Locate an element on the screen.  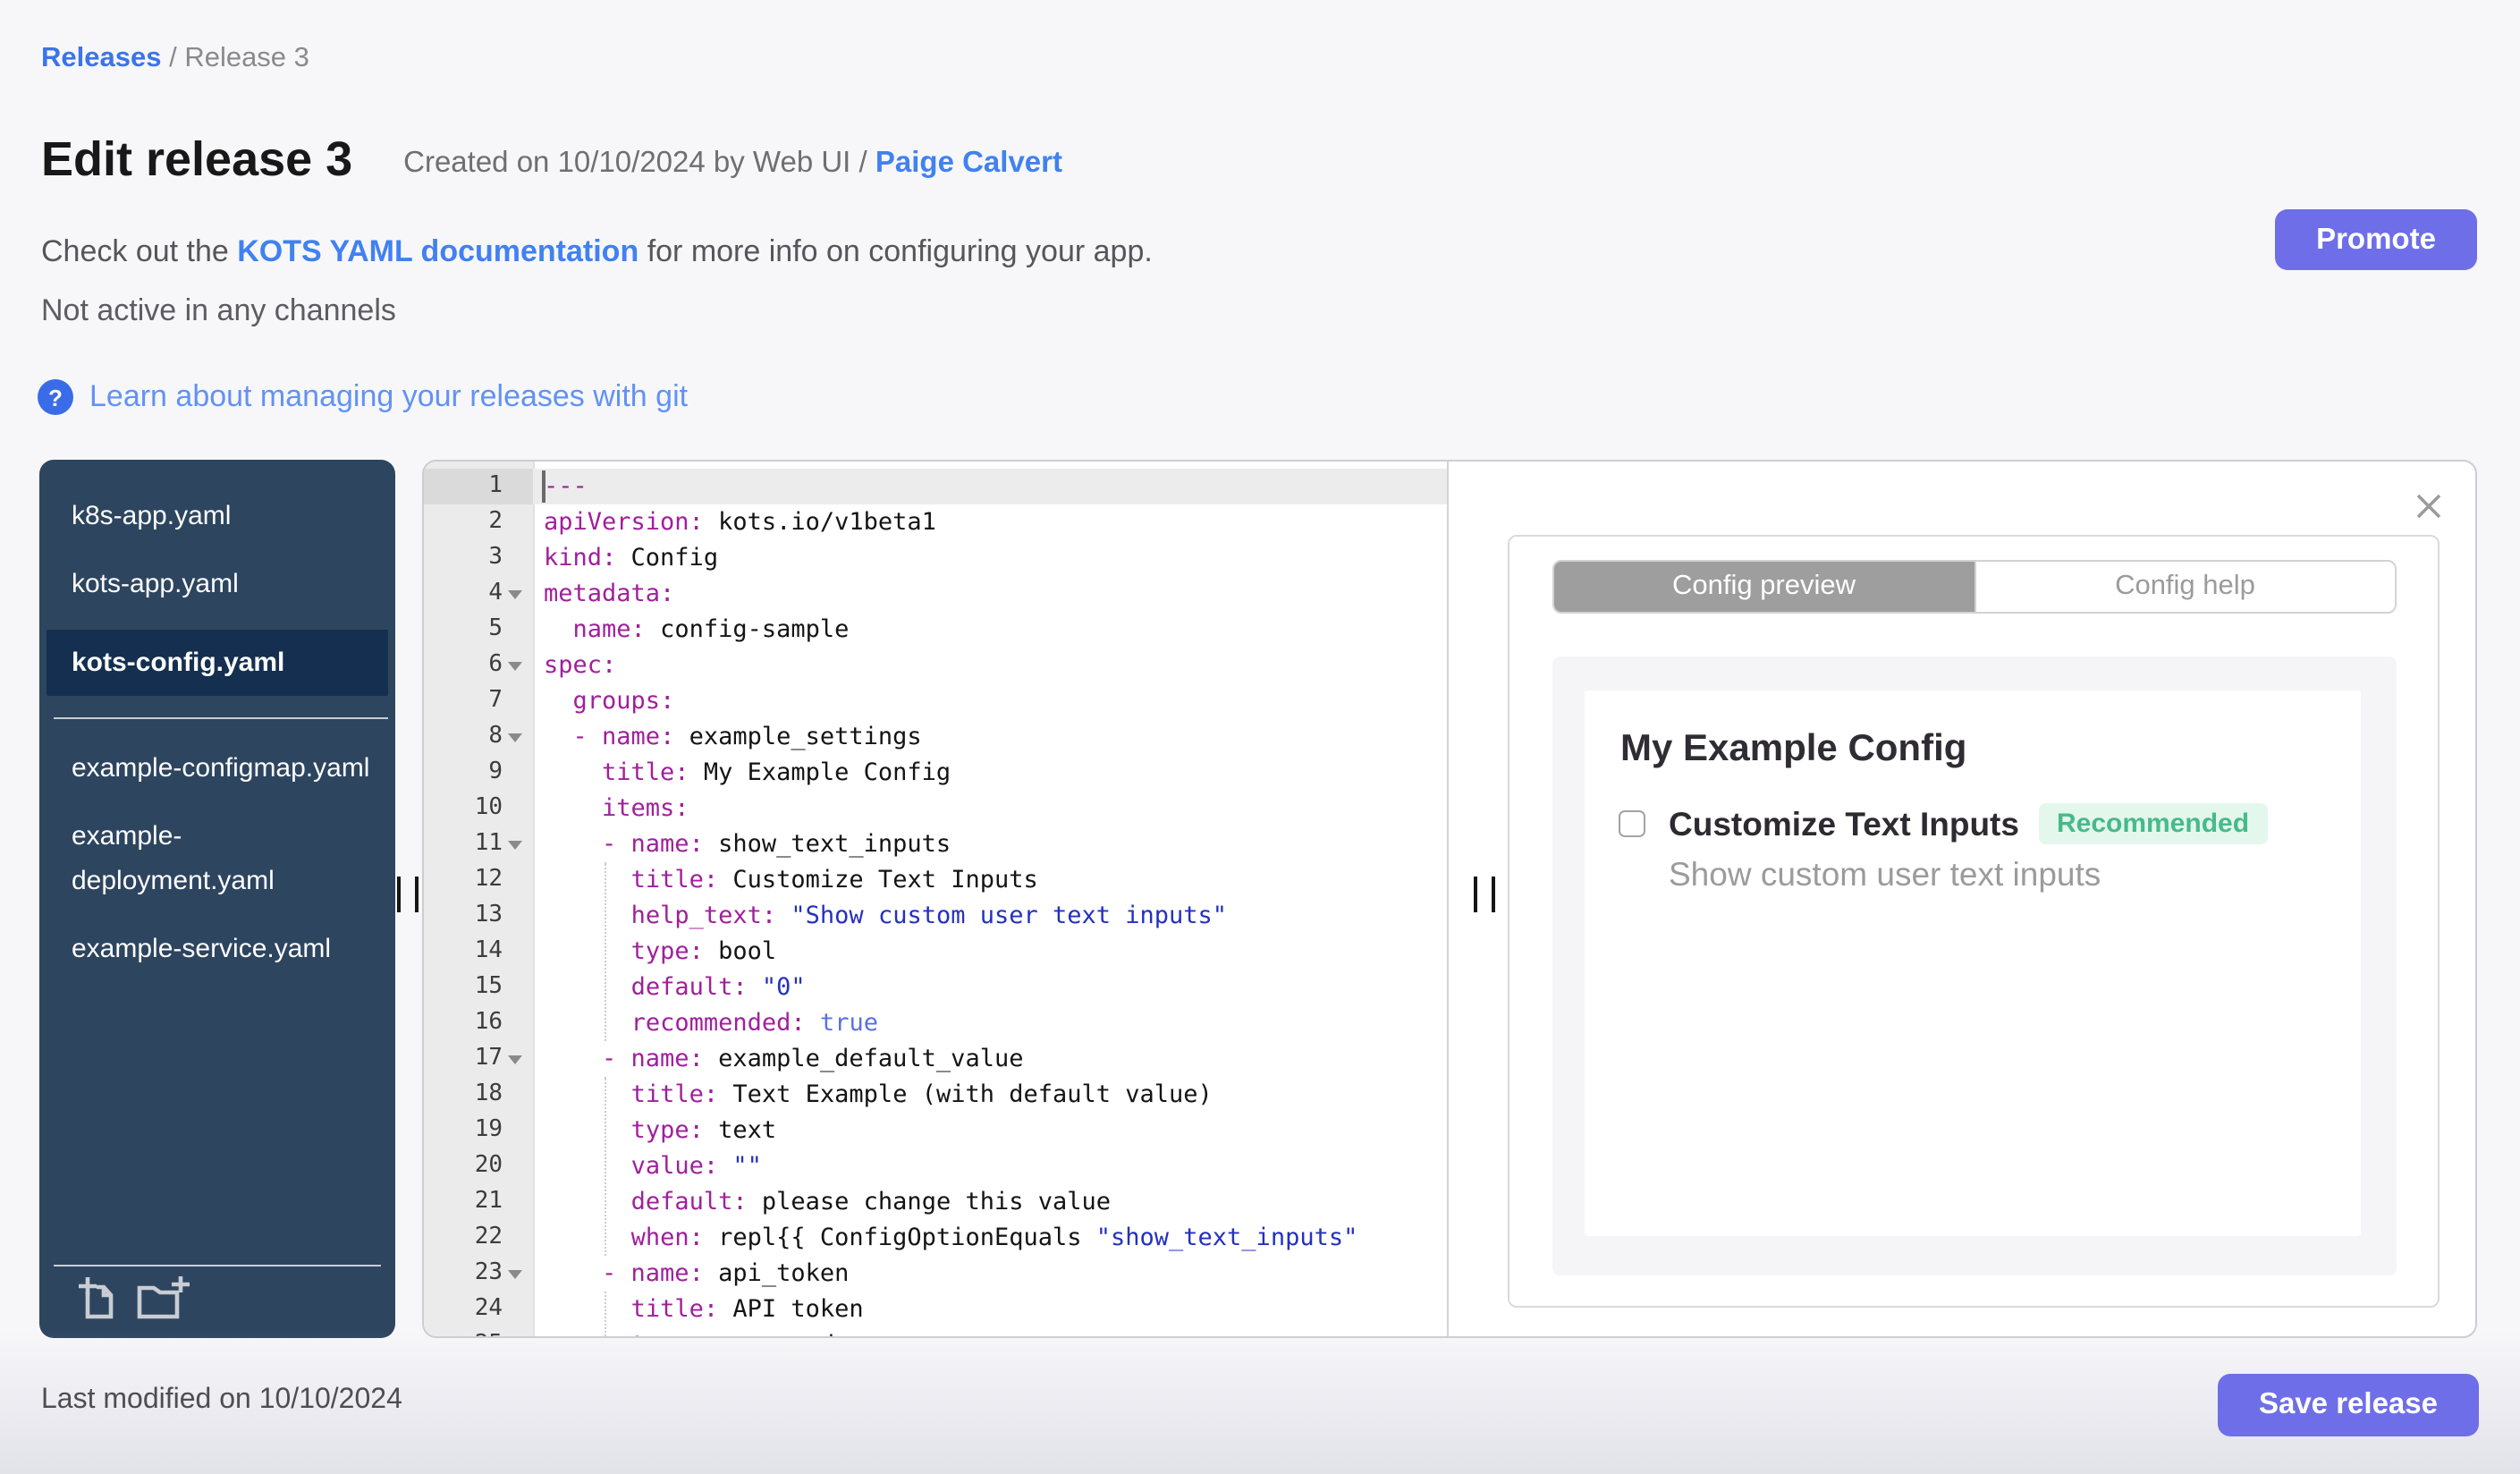
code-line: 1 --- is located at coordinates (935, 486).